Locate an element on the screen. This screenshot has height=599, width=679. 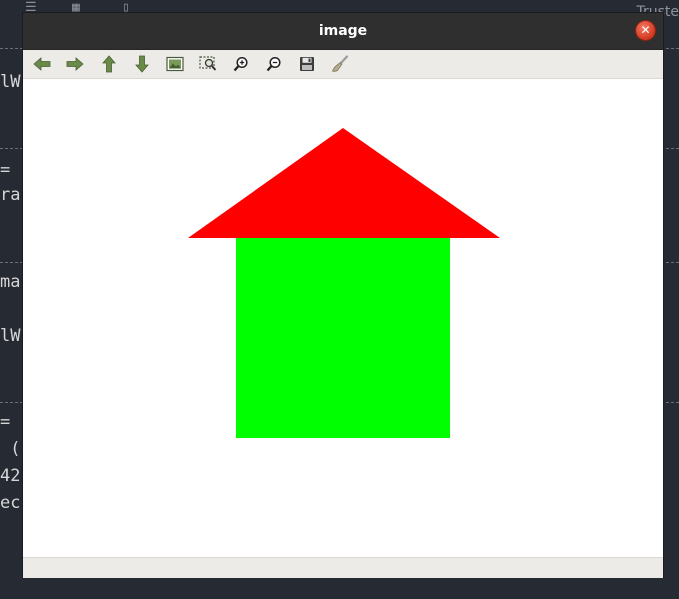
zoom-in-button is located at coordinates (241, 64).